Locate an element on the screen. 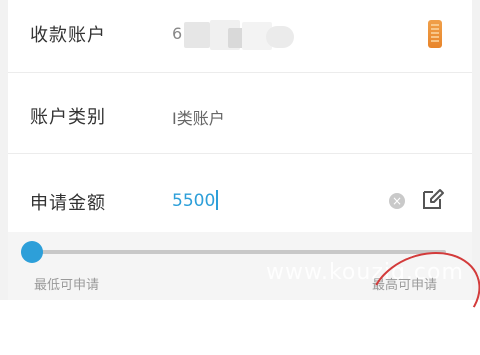 The width and height of the screenshot is (480, 355). min-amount-label: 最低可申请 is located at coordinates (67, 285).